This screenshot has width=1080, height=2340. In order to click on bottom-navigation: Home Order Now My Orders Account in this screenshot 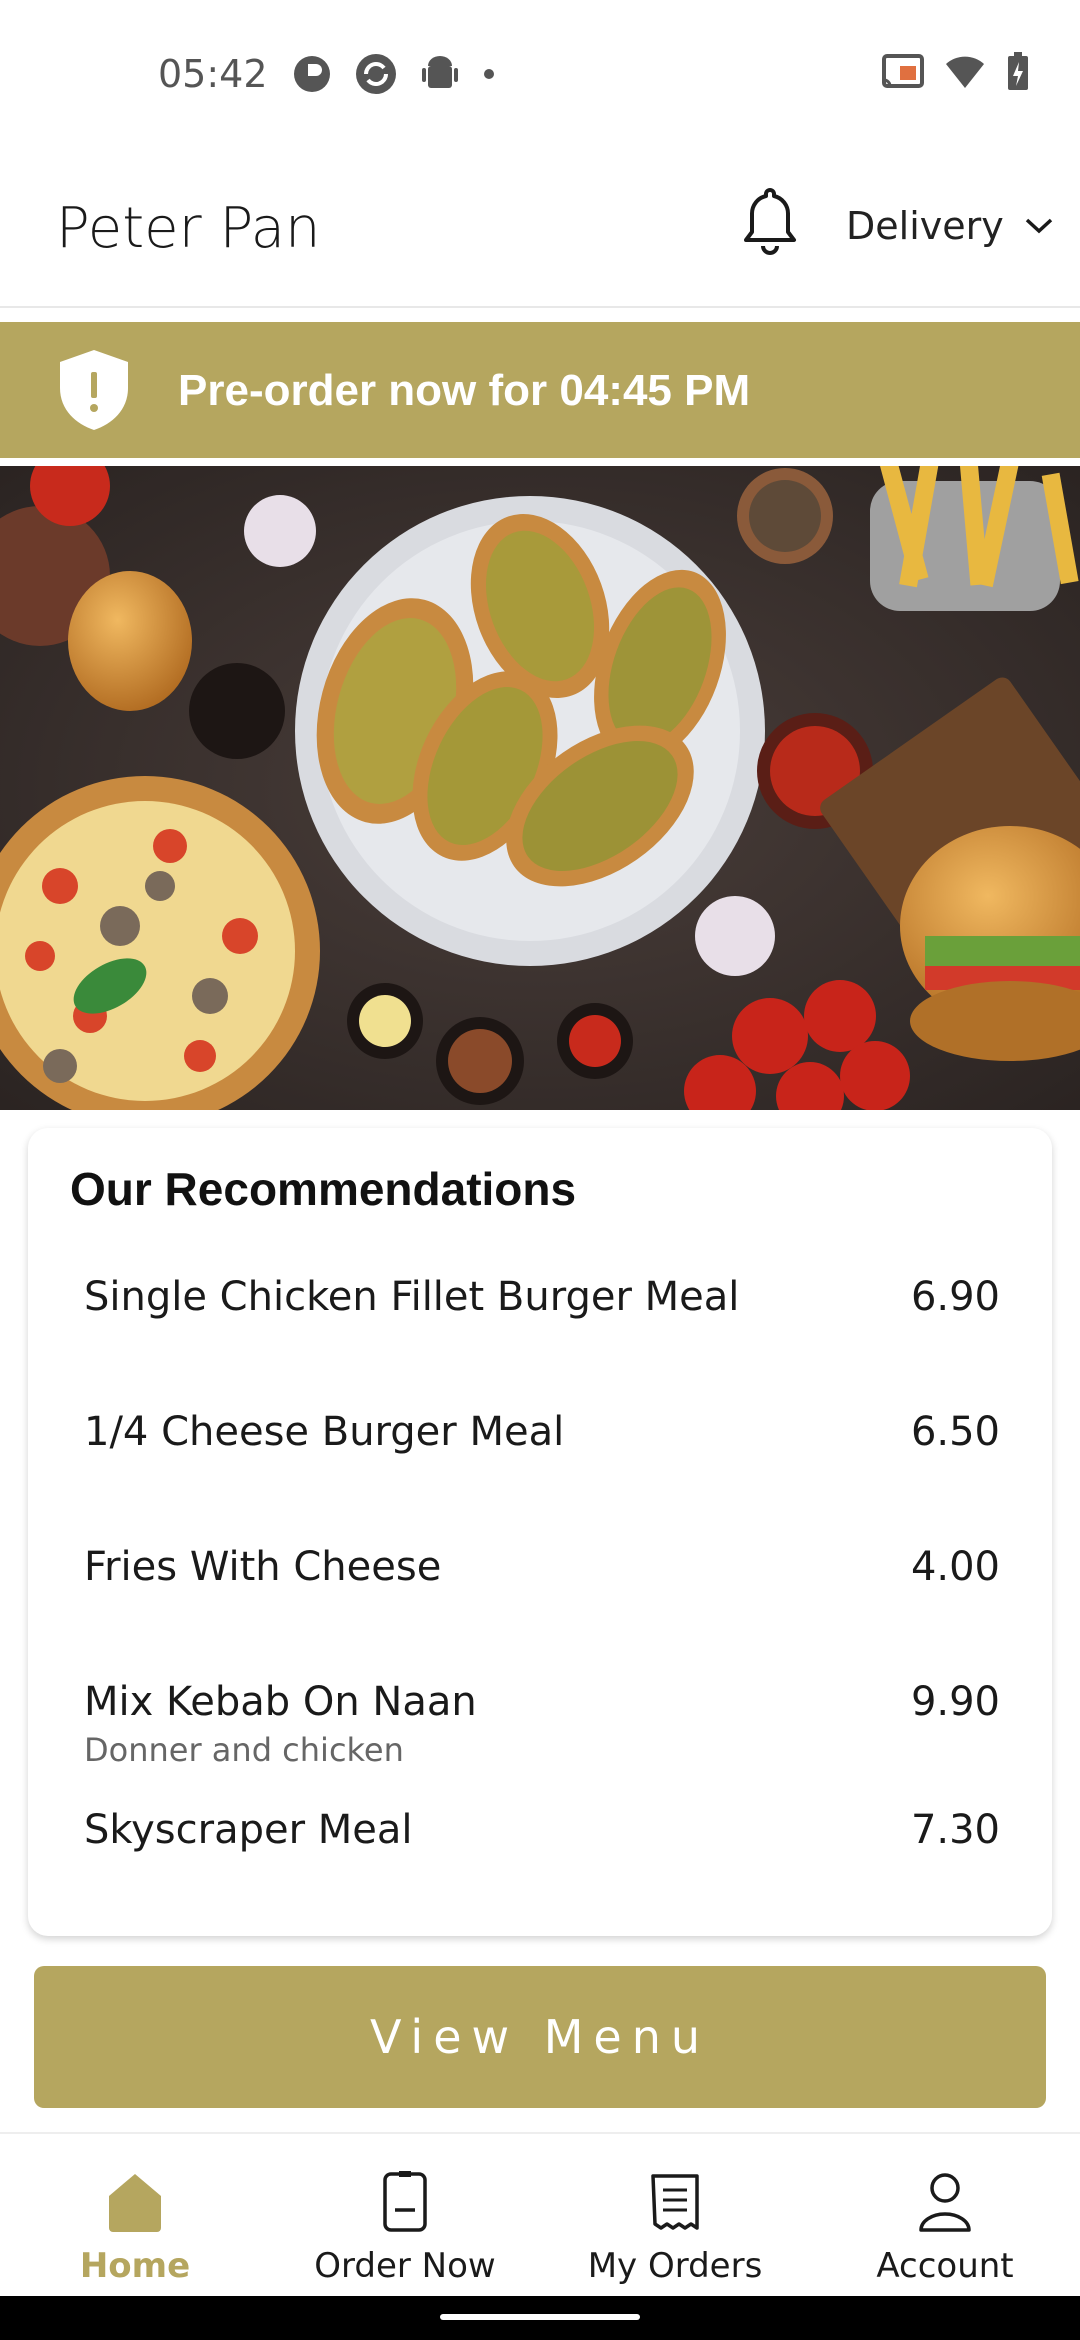, I will do `click(540, 2214)`.